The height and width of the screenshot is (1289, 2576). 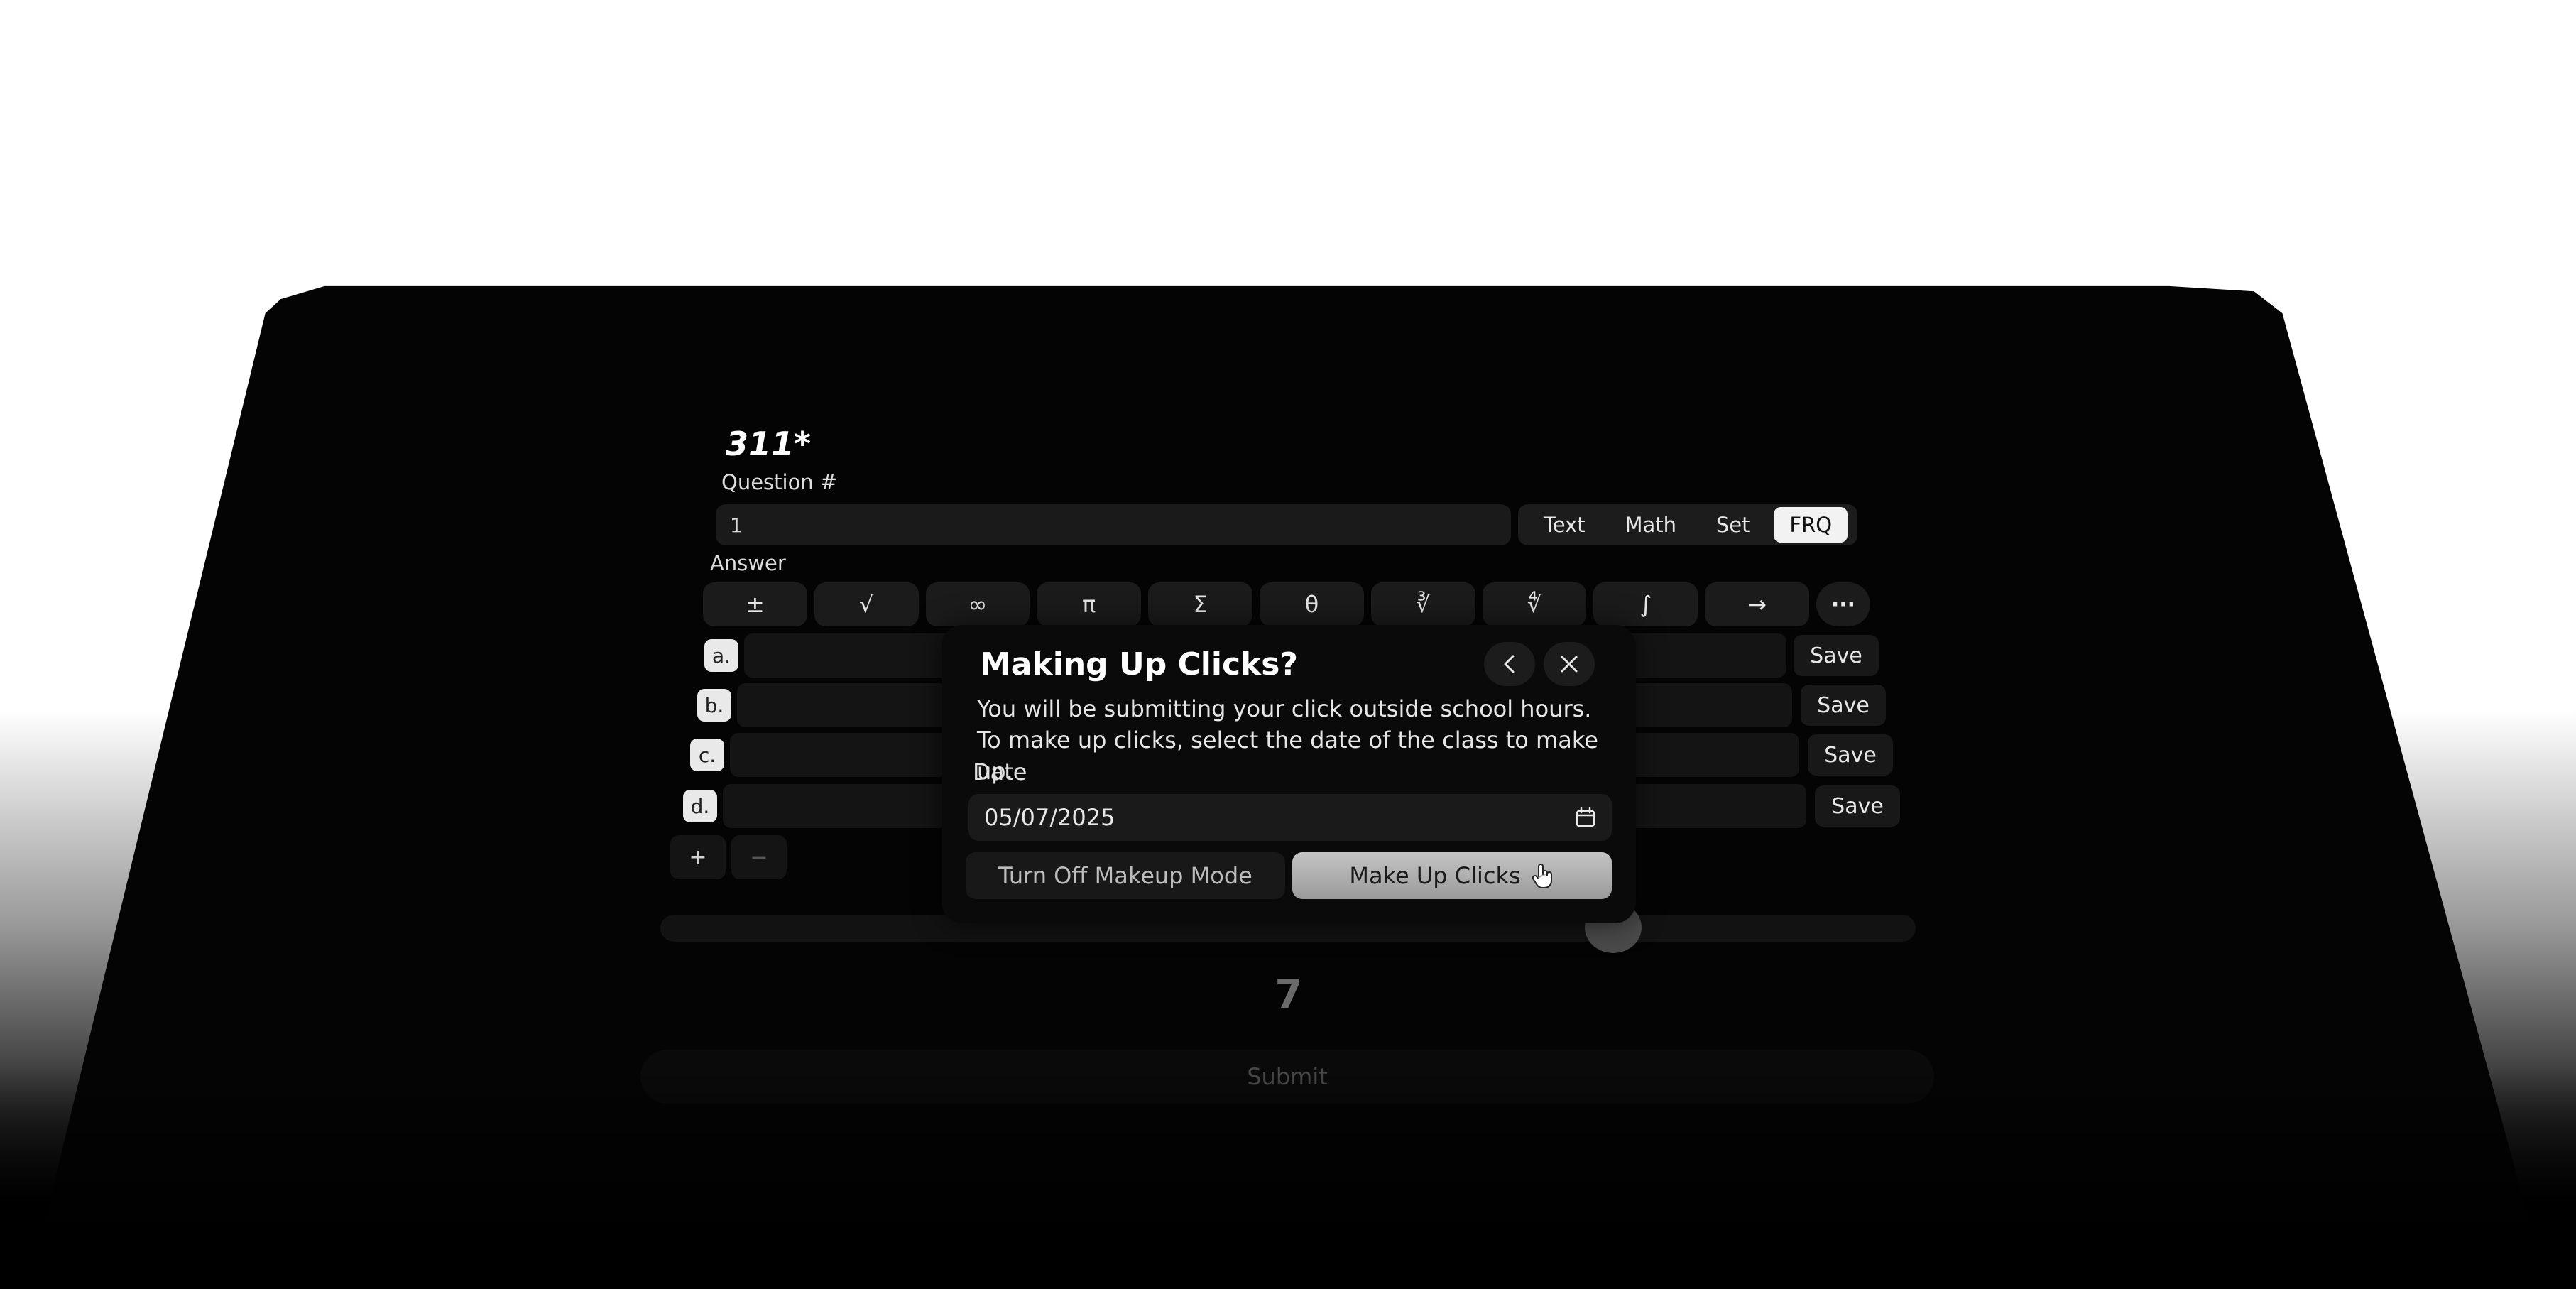 I want to click on date-input: 05/07/2025, so click(x=1290, y=817).